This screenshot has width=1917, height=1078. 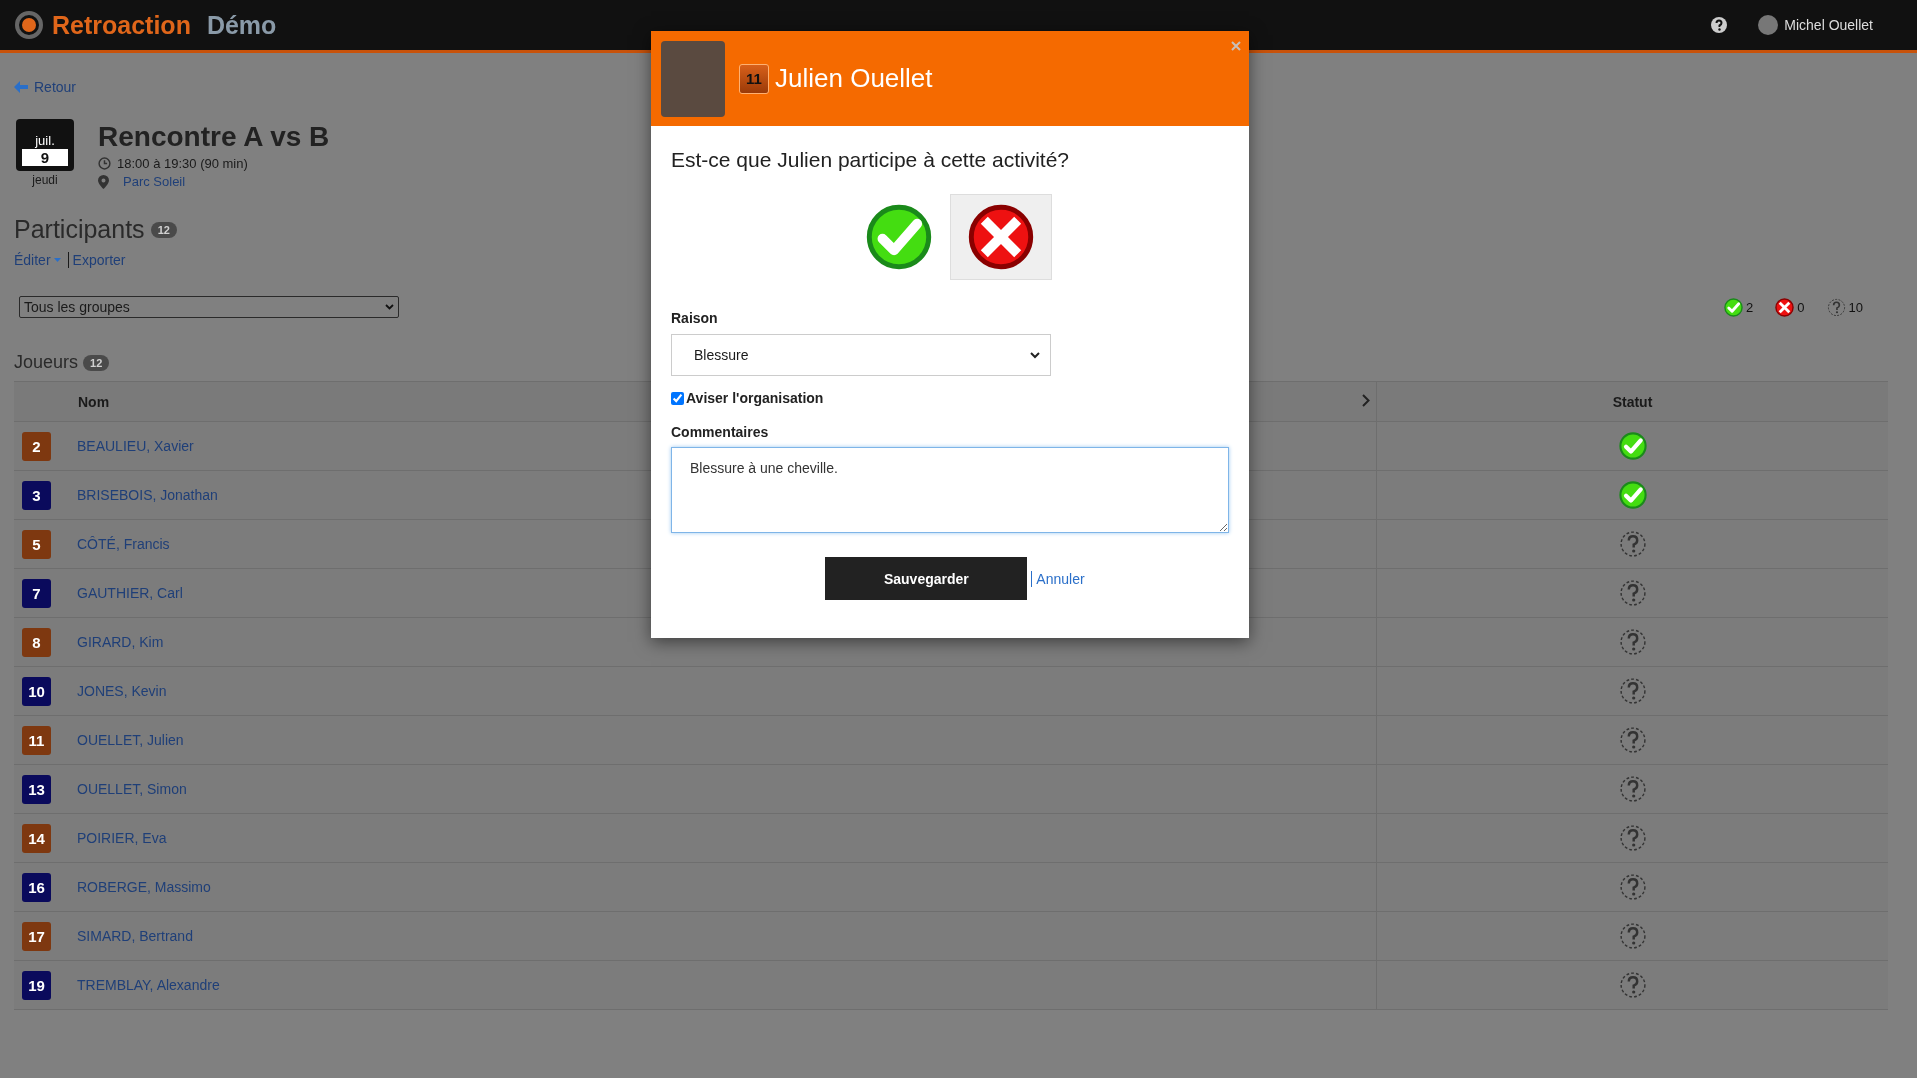 I want to click on comments-field: Blessure à une cheville., so click(x=950, y=490).